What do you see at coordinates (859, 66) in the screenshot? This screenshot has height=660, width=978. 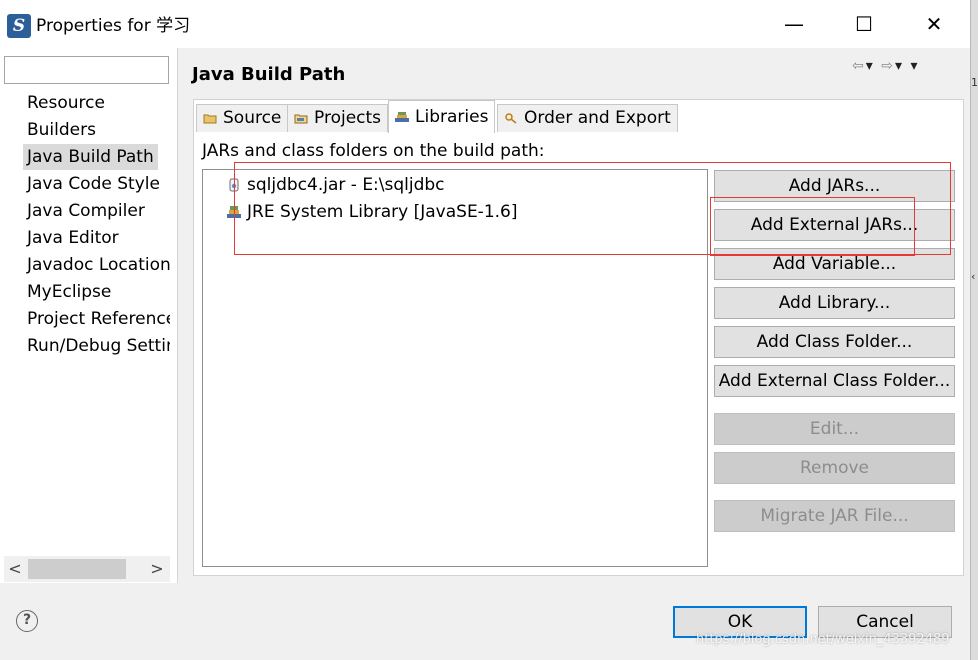 I see `back-arrow-icon: ⇦` at bounding box center [859, 66].